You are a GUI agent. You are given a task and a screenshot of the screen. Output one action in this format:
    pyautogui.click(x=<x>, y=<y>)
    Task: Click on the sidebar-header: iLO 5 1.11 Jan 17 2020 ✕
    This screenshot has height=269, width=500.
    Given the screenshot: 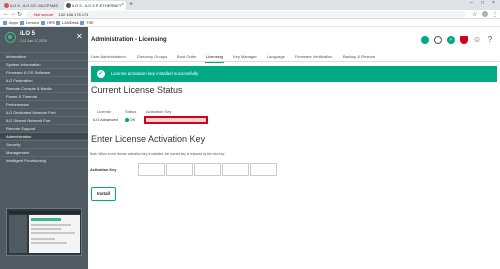 What is the action you would take?
    pyautogui.click(x=44, y=38)
    